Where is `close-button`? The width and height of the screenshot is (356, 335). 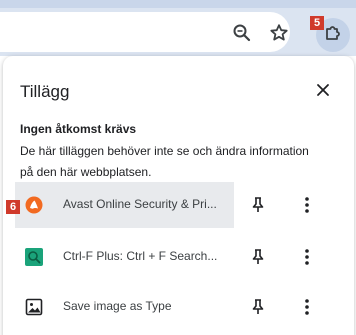
close-button is located at coordinates (323, 90).